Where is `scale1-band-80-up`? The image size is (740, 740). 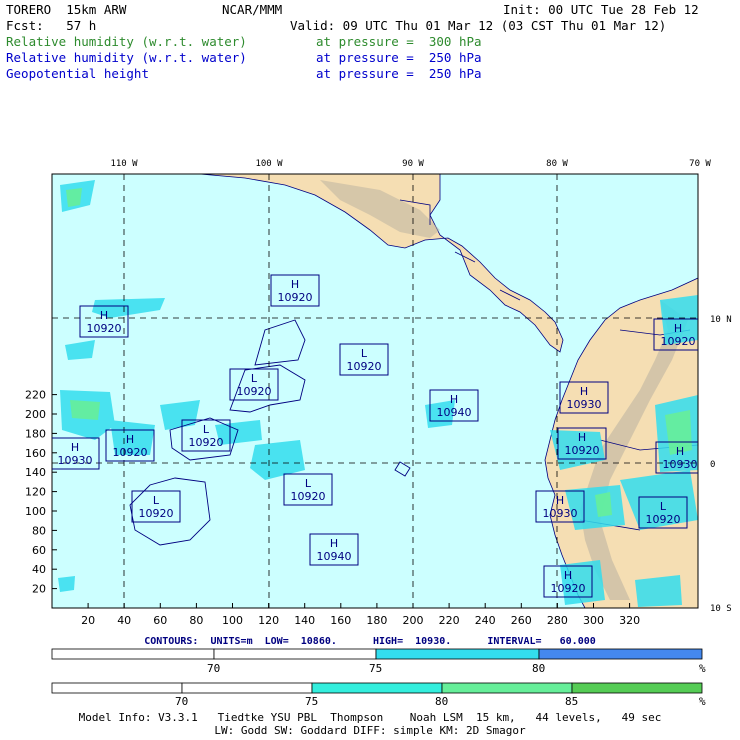 scale1-band-80-up is located at coordinates (620, 654).